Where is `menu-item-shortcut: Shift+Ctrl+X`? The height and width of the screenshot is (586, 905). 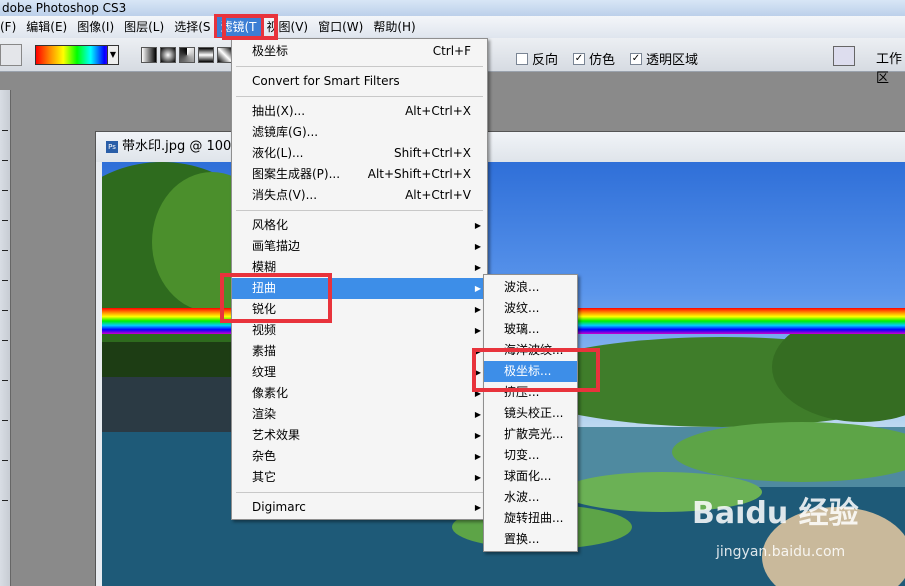 menu-item-shortcut: Shift+Ctrl+X is located at coordinates (432, 153).